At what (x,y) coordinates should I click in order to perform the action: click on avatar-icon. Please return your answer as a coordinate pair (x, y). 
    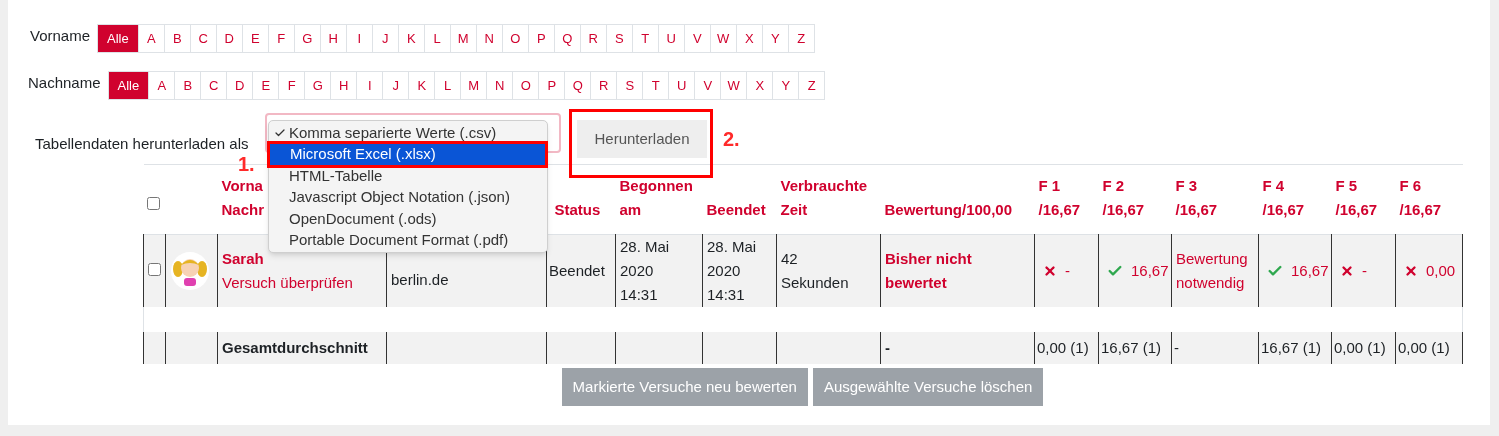
    Looking at the image, I should click on (190, 271).